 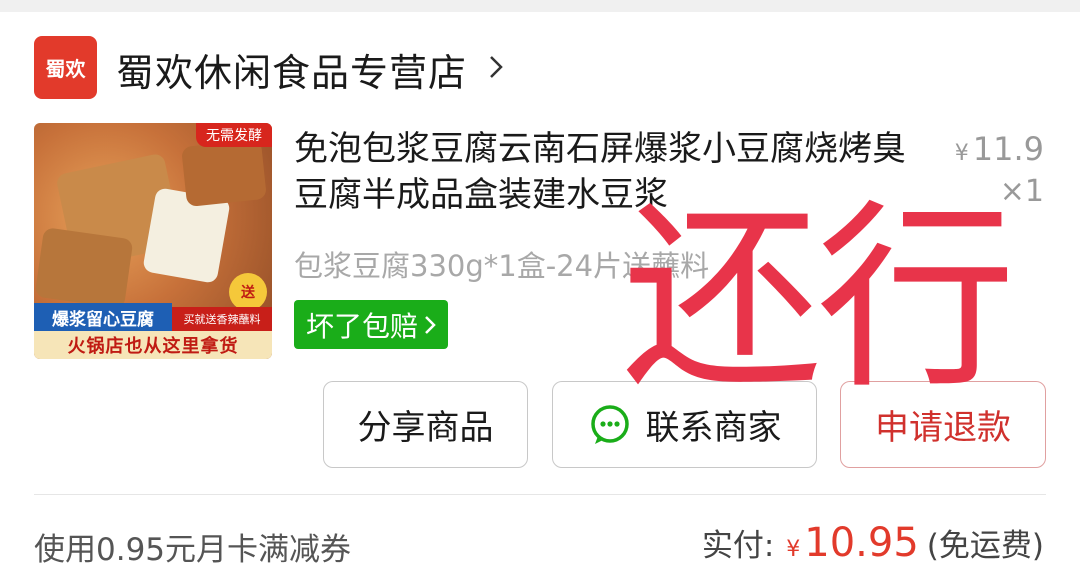 I want to click on payment-summary: 实付: ¥10.95 (免运费), so click(x=873, y=543).